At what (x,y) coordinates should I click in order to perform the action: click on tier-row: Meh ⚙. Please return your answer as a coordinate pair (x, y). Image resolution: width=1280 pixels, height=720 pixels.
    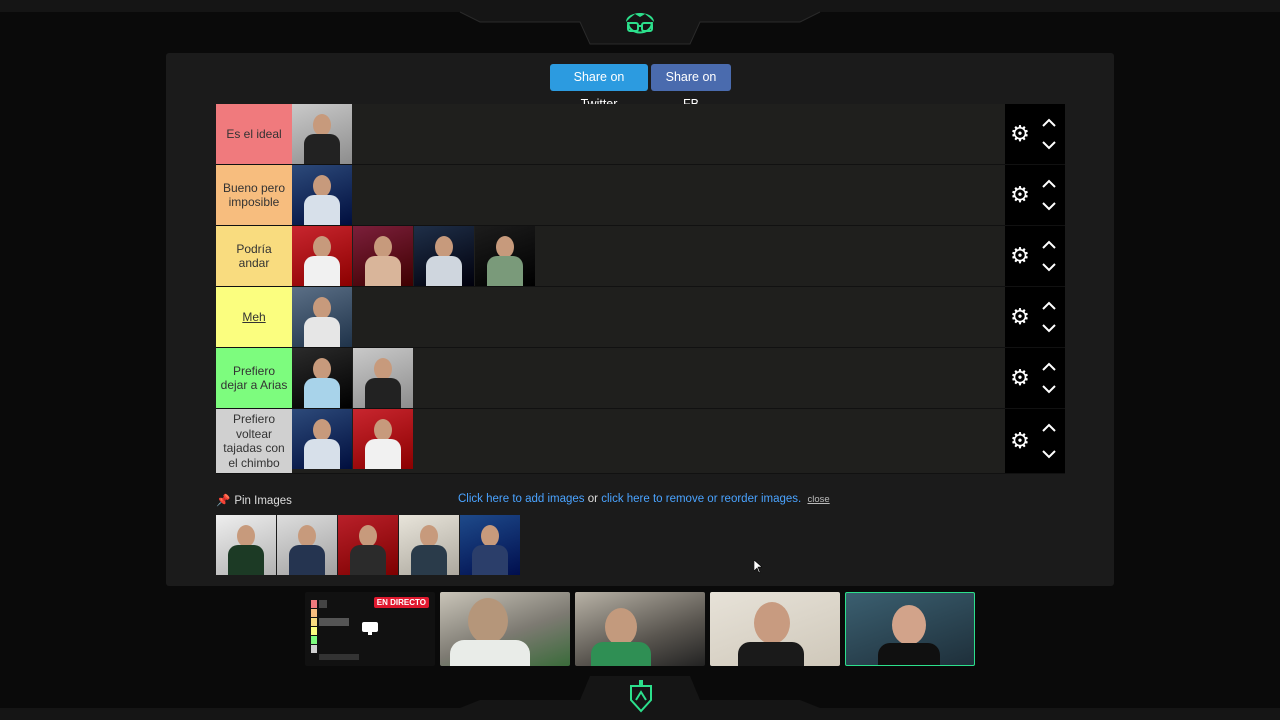
    Looking at the image, I should click on (640, 317).